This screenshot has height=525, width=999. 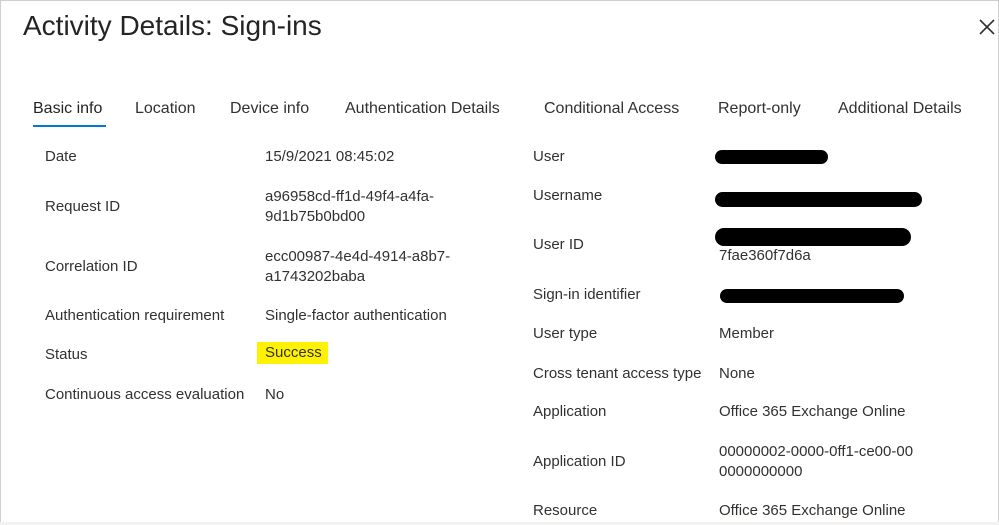 What do you see at coordinates (771, 157) in the screenshot?
I see `user-value-redacted` at bounding box center [771, 157].